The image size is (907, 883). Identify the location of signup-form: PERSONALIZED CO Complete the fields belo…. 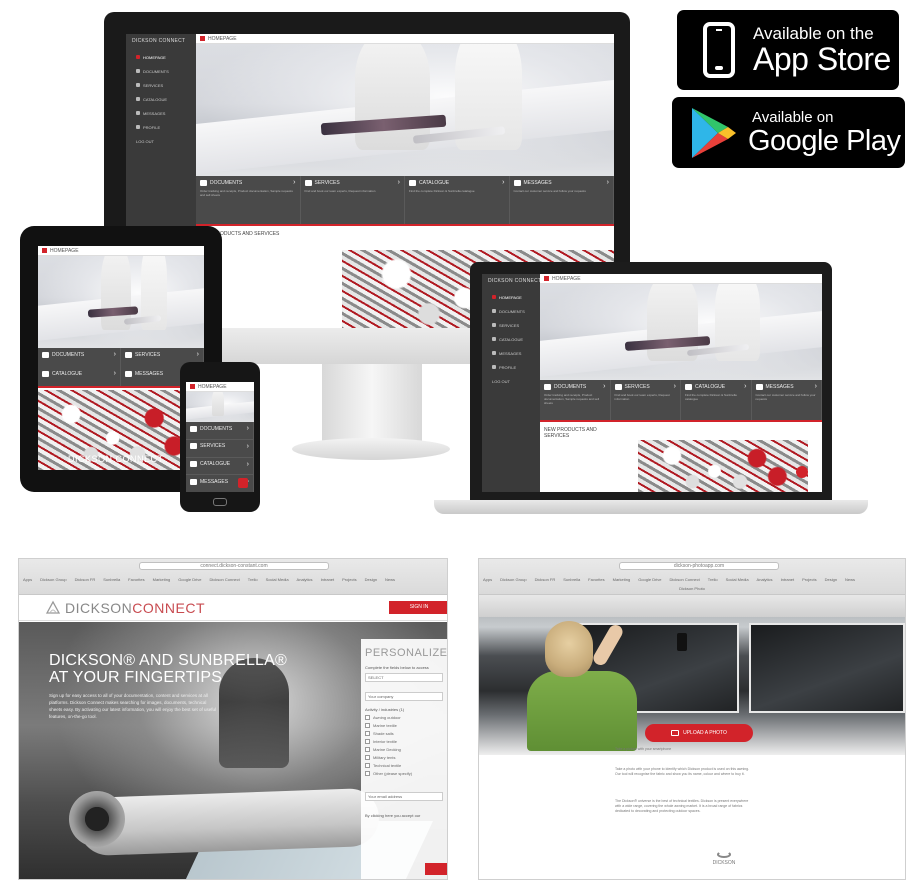
(404, 759).